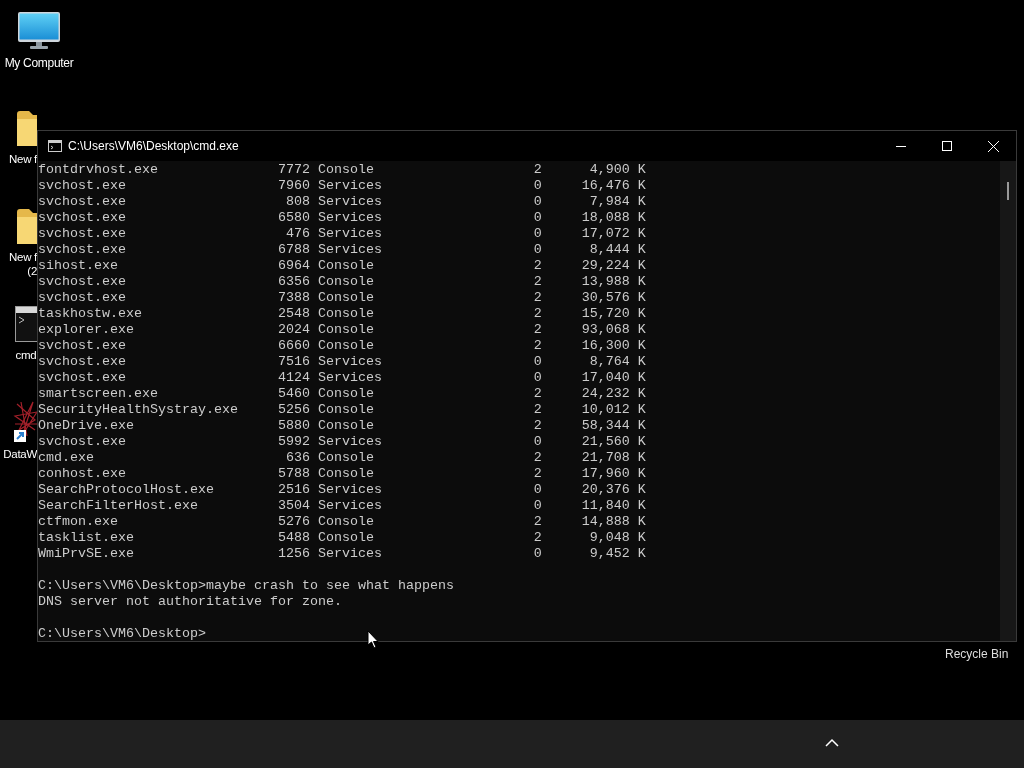  What do you see at coordinates (613, 330) in the screenshot?
I see `console-cell-text: 93,068 K` at bounding box center [613, 330].